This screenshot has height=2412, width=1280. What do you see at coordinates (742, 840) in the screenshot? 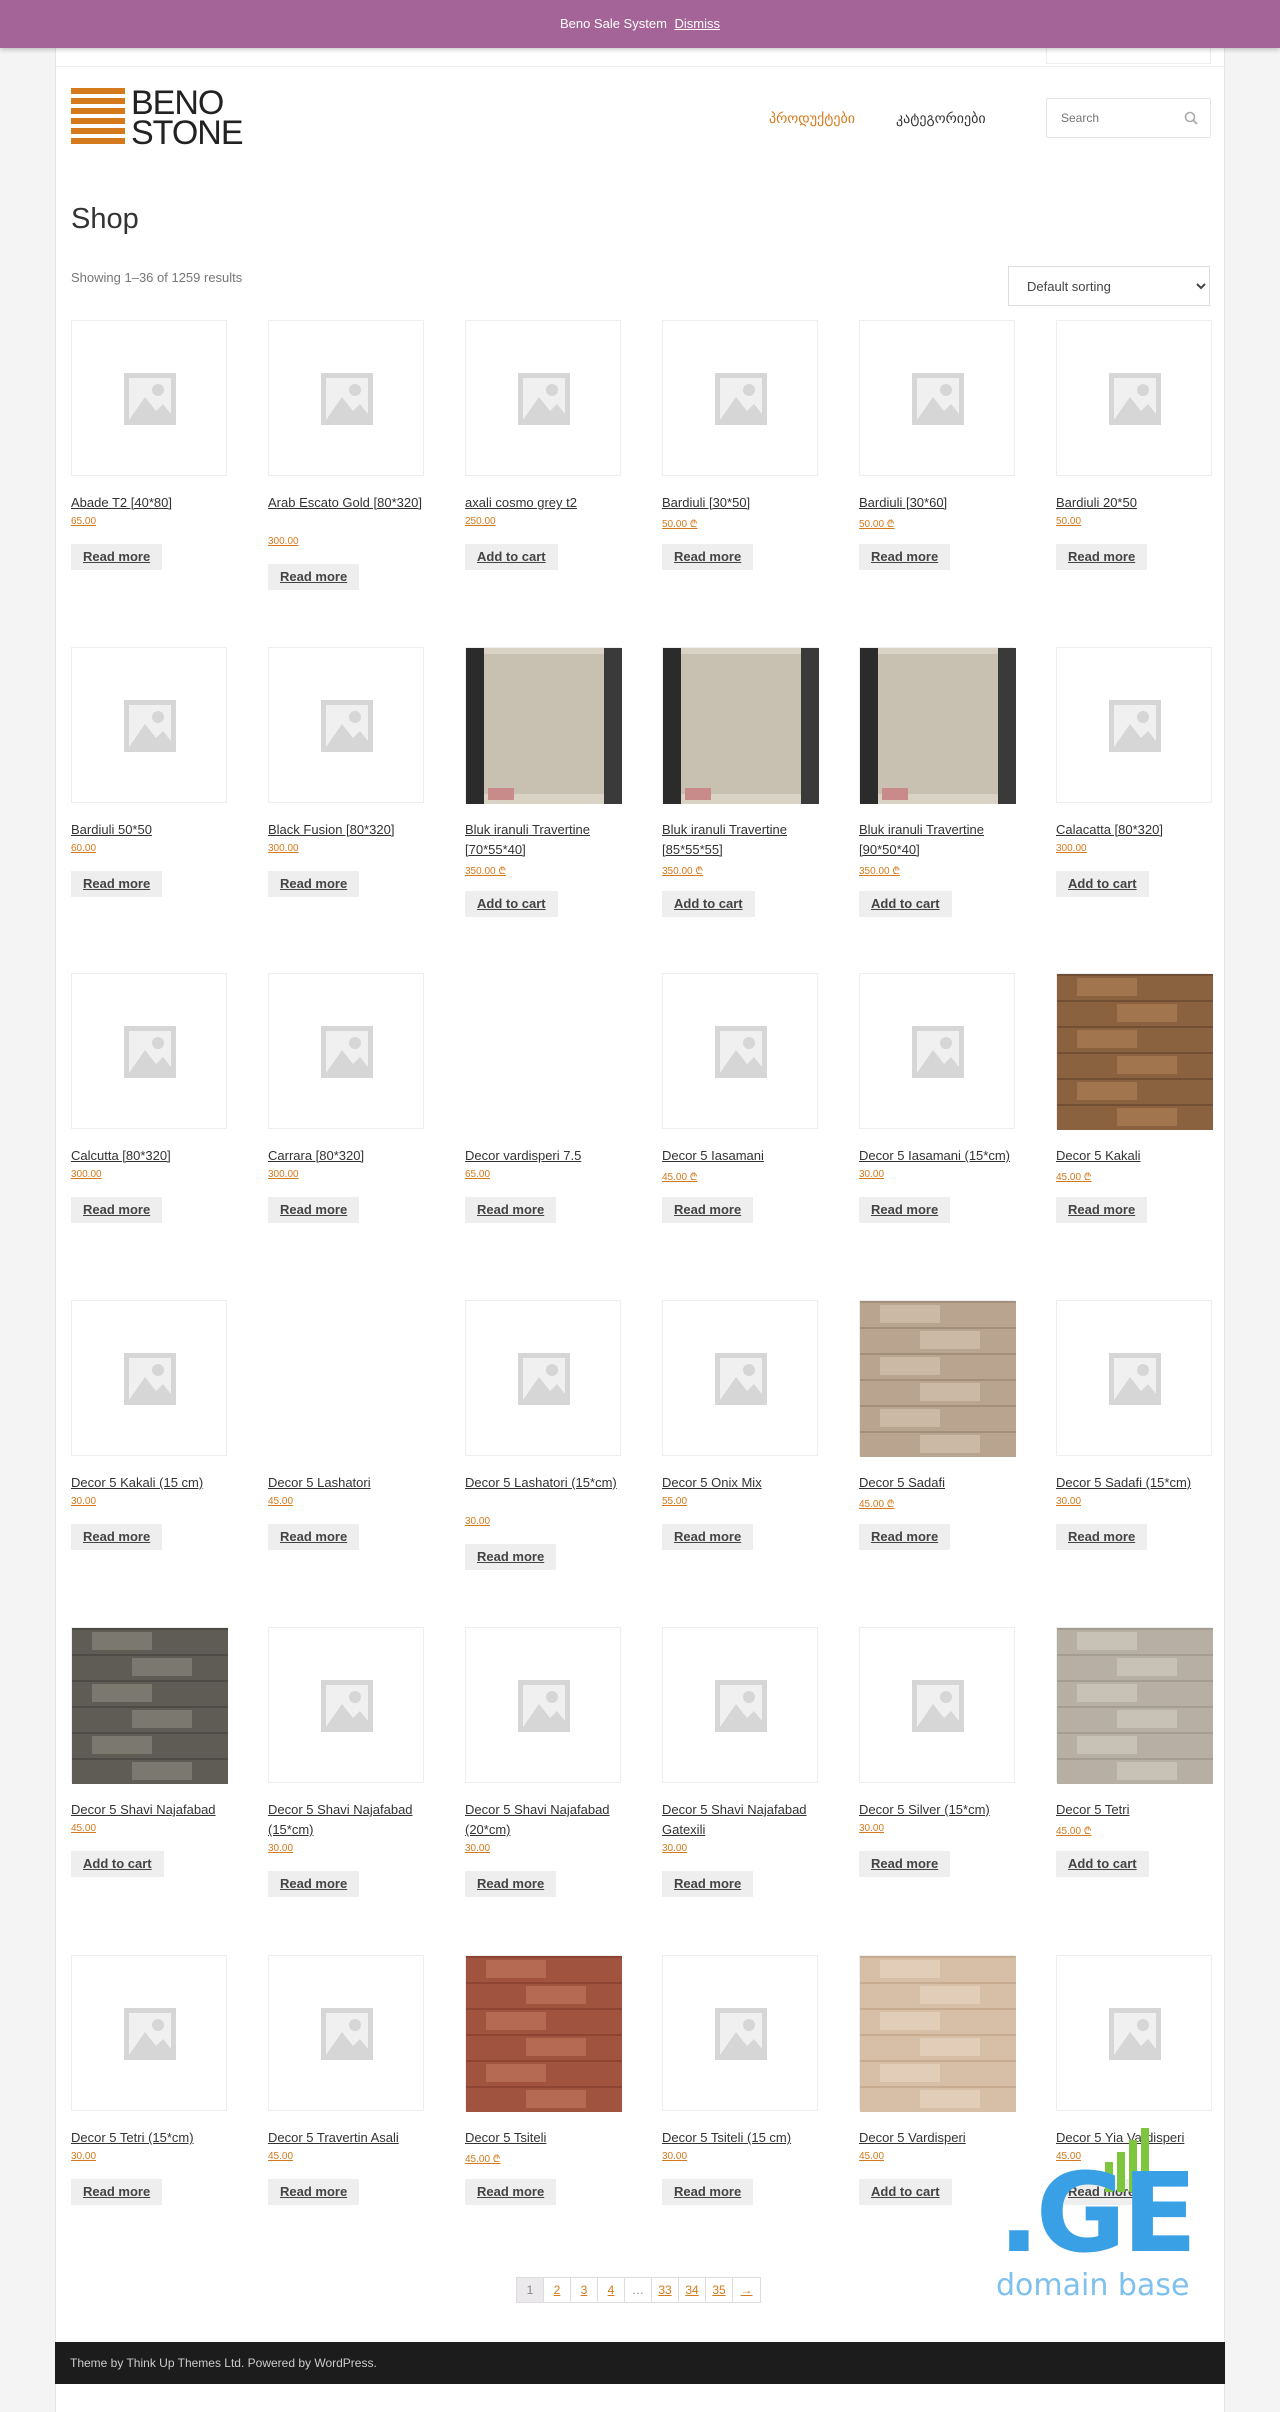
I see `product-title: Bluk iranuli Travertine [85*55*55]` at bounding box center [742, 840].